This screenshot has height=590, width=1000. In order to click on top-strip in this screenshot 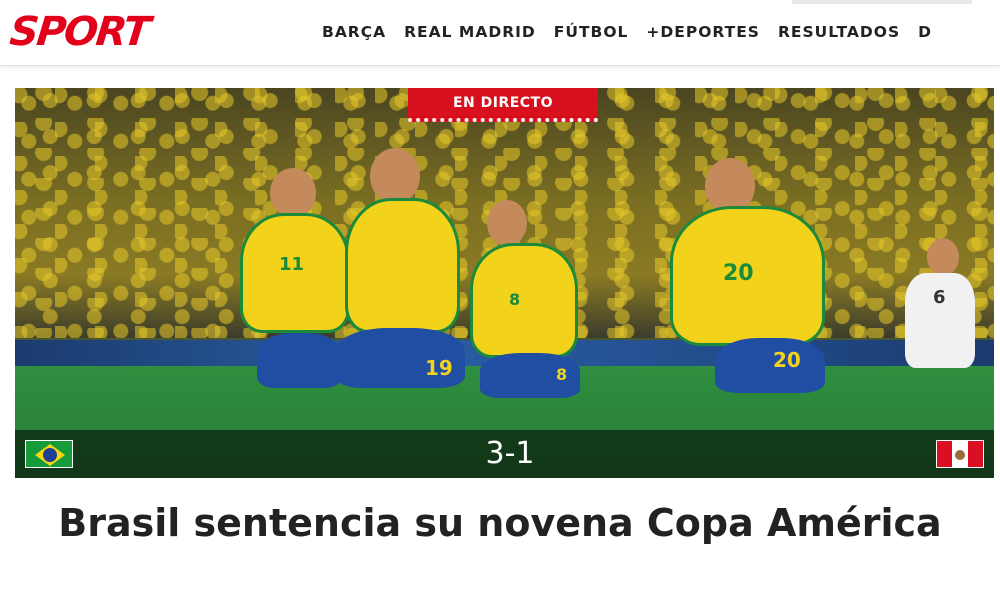, I will do `click(882, 2)`.